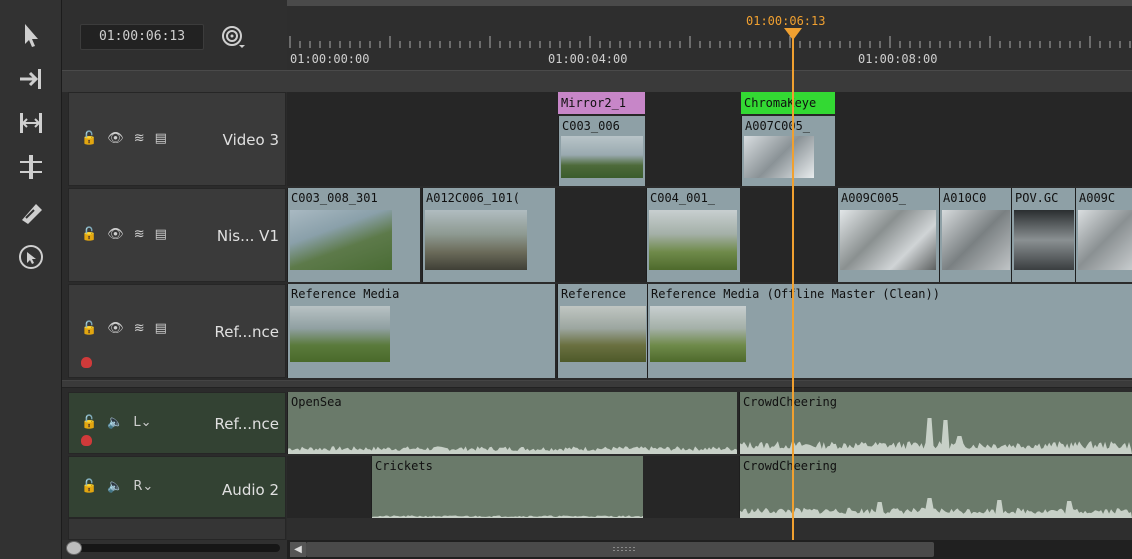 The image size is (1132, 559). I want to click on timecode-display: 01:00:06:13, so click(142, 37).